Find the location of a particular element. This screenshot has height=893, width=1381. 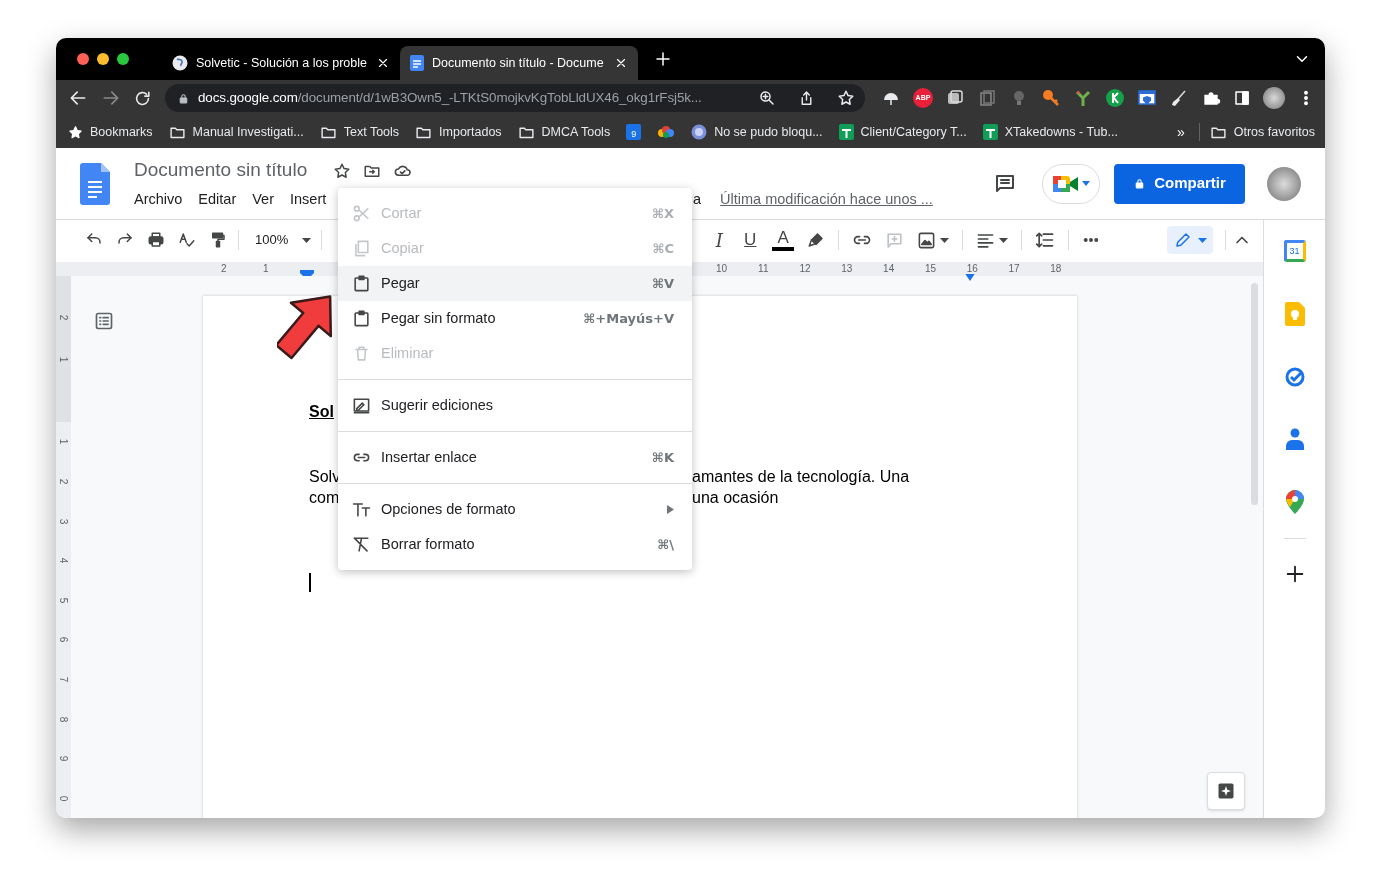

ruler-number: 12 is located at coordinates (805, 269).